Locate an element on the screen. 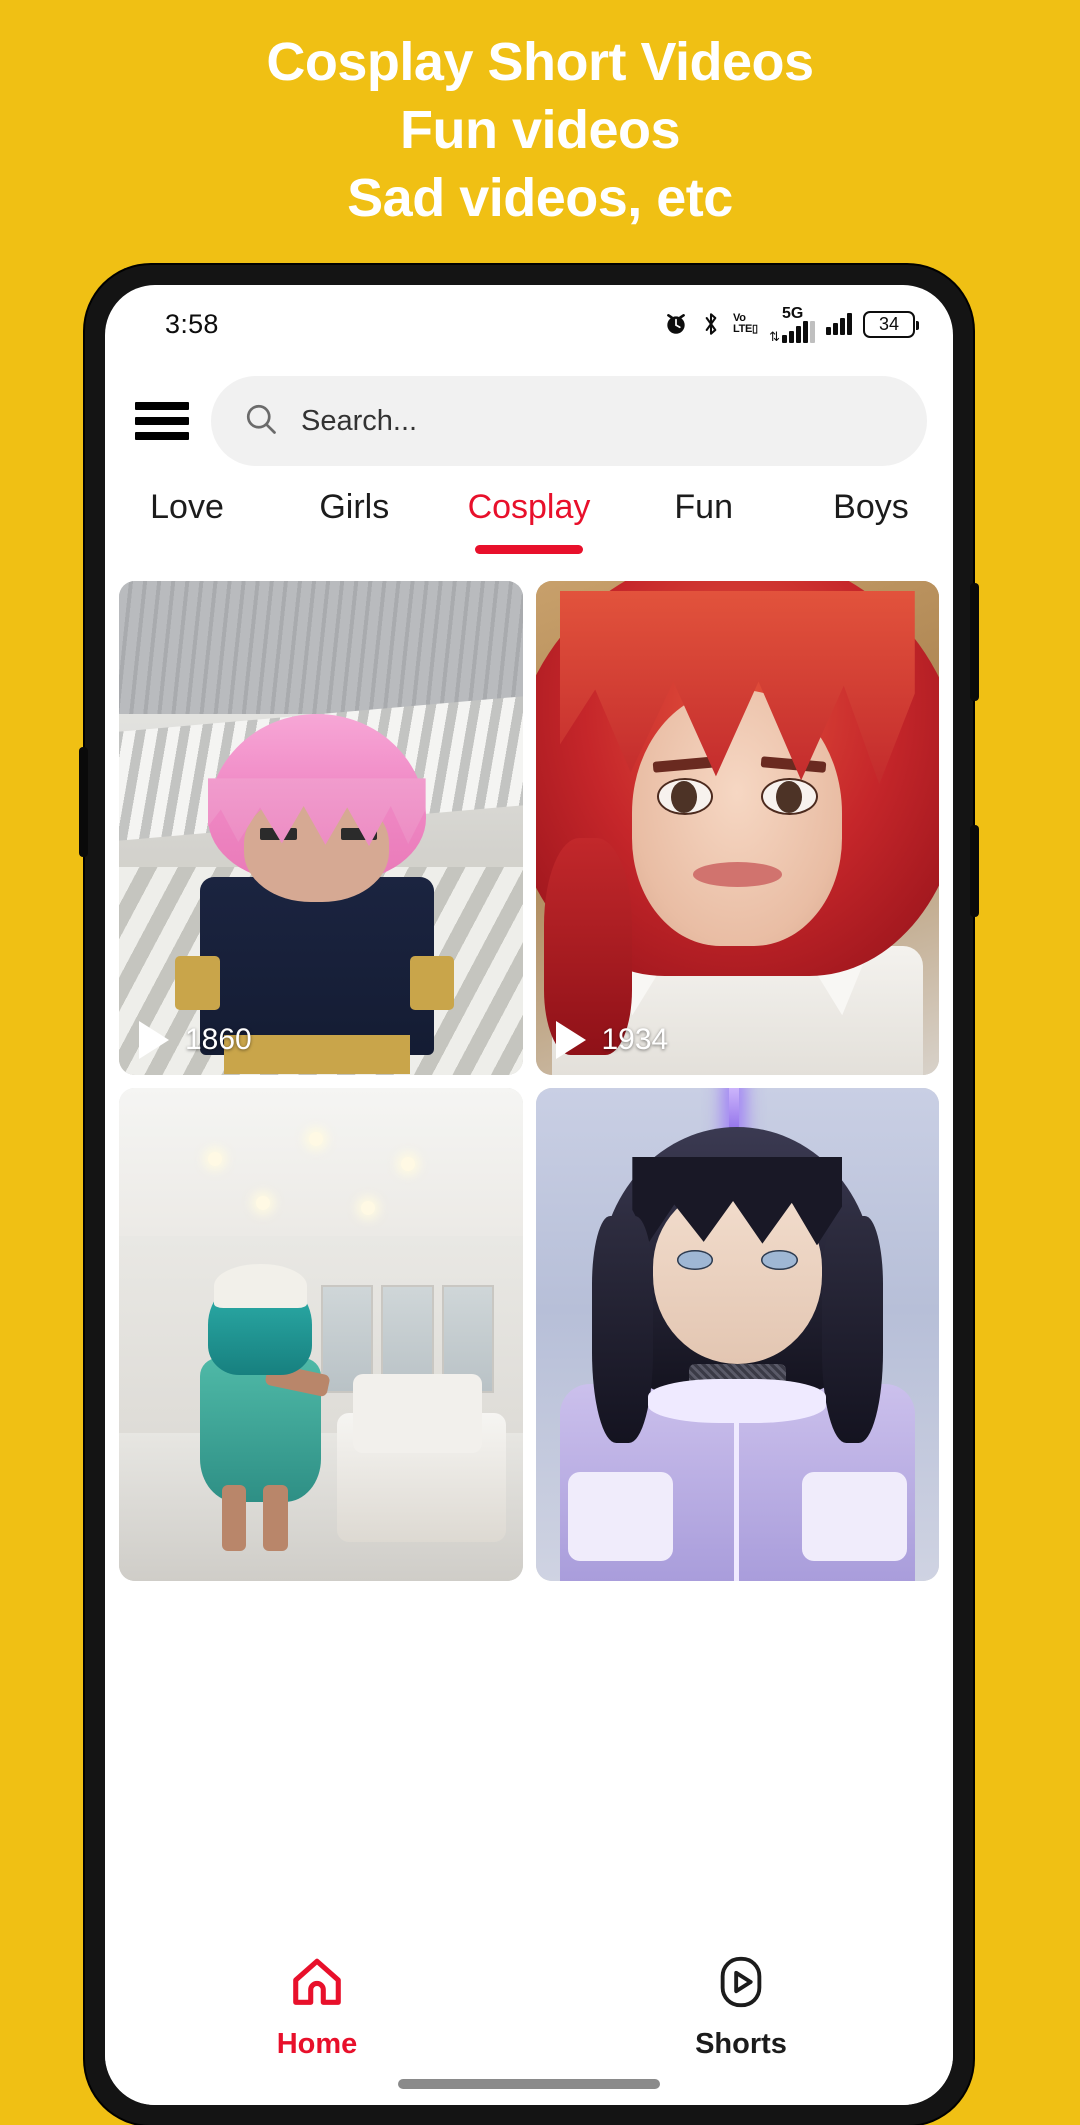  promo-line-3: Sad videos, etc is located at coordinates (540, 198).